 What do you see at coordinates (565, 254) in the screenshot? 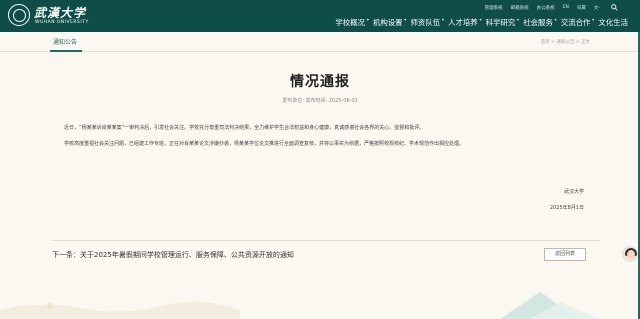
I see `back-to-list-button: 返回列表` at bounding box center [565, 254].